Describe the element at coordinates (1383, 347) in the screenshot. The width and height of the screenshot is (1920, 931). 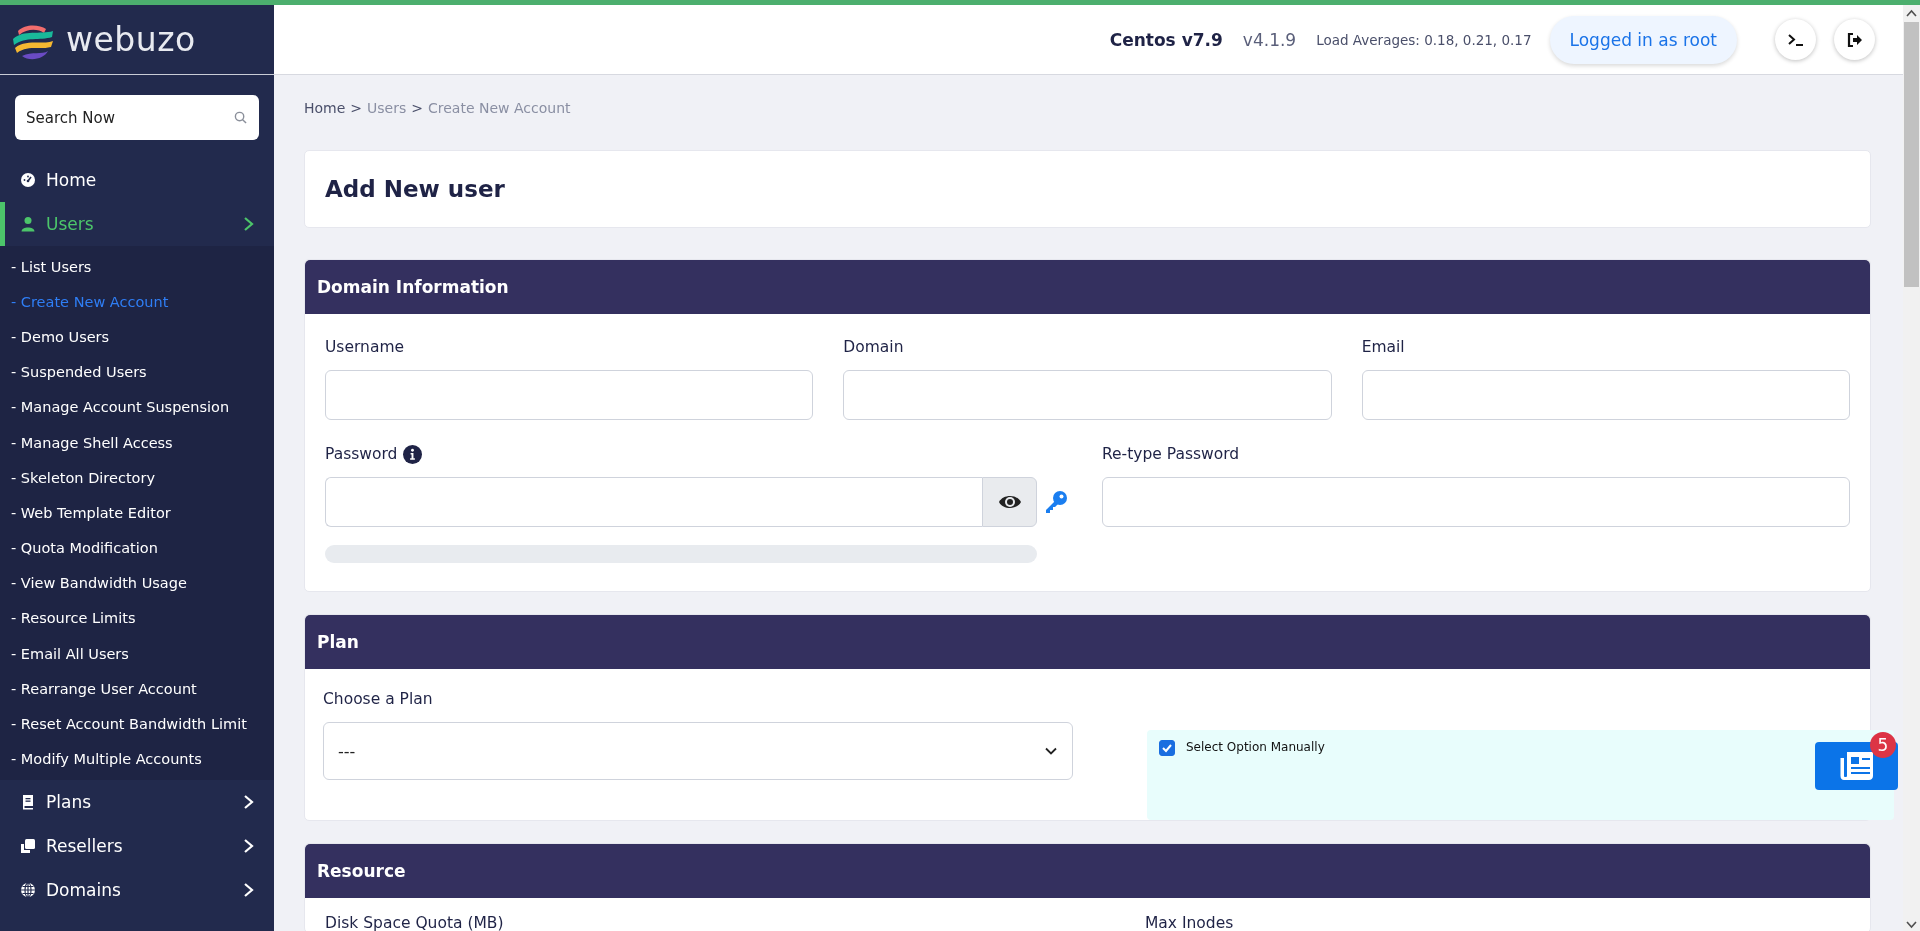
I see `field-label: Email` at that location.